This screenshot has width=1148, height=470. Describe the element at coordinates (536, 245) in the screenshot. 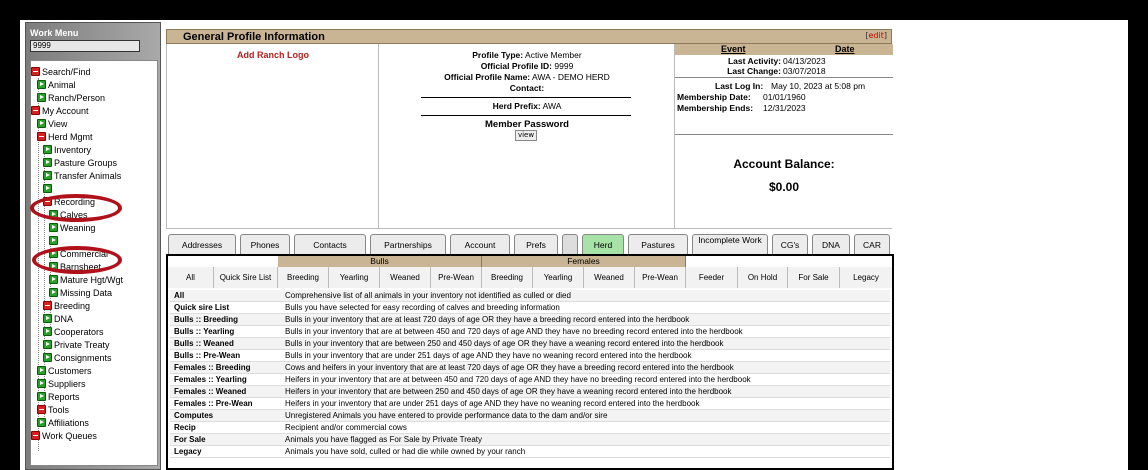

I see `tab-prefs: Prefs` at that location.